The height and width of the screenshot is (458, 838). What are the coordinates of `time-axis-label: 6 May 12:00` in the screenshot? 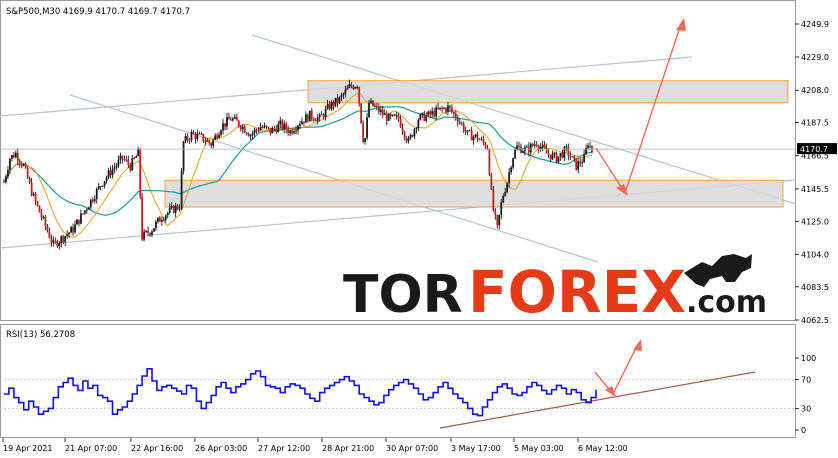 It's located at (603, 448).